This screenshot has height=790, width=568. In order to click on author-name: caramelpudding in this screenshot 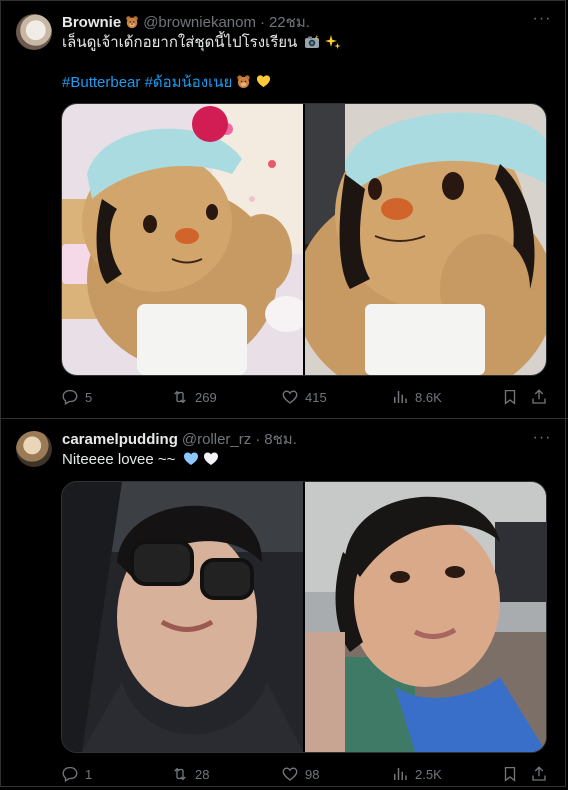, I will do `click(120, 439)`.